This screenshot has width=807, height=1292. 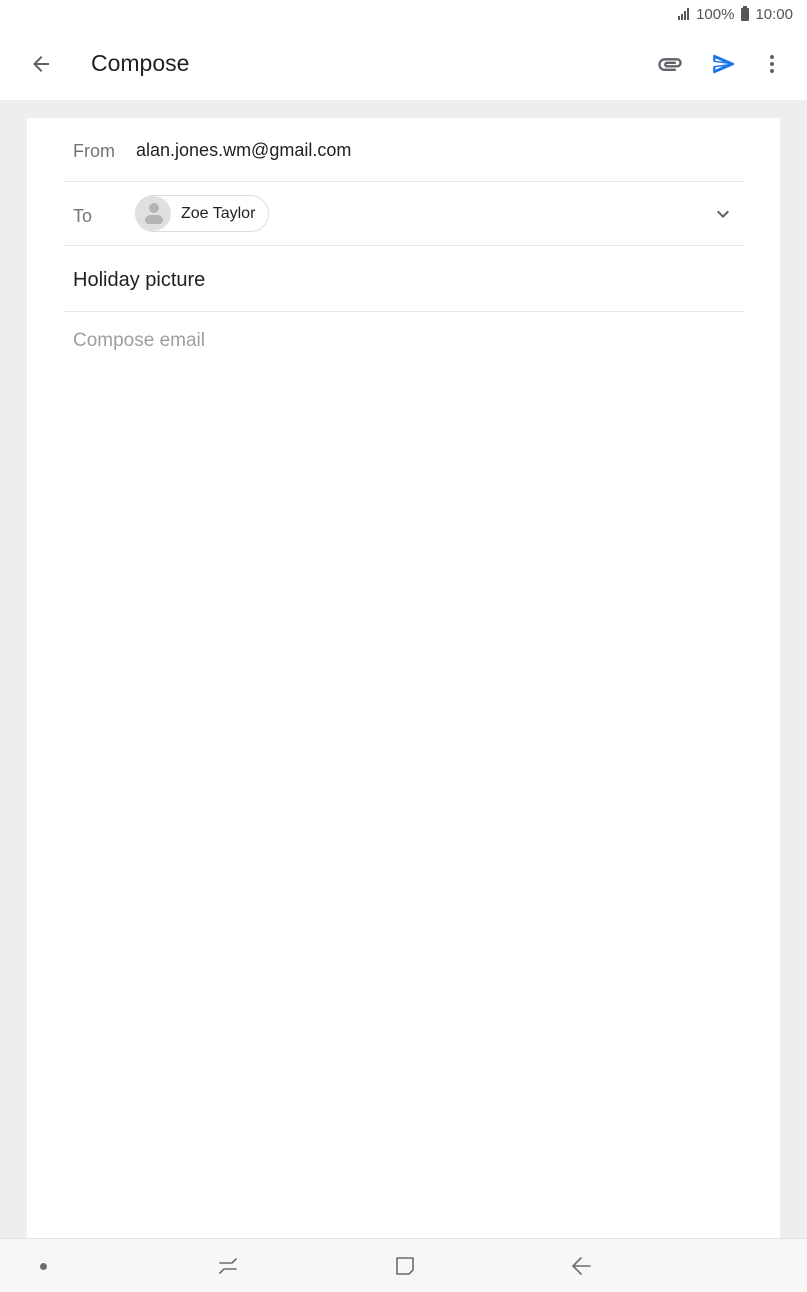 I want to click on recents-button, so click(x=228, y=1266).